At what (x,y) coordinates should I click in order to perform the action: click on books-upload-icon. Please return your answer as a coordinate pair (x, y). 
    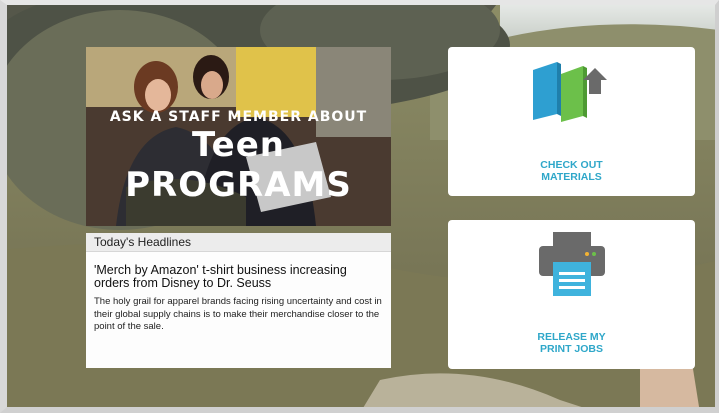
    Looking at the image, I should click on (570, 92).